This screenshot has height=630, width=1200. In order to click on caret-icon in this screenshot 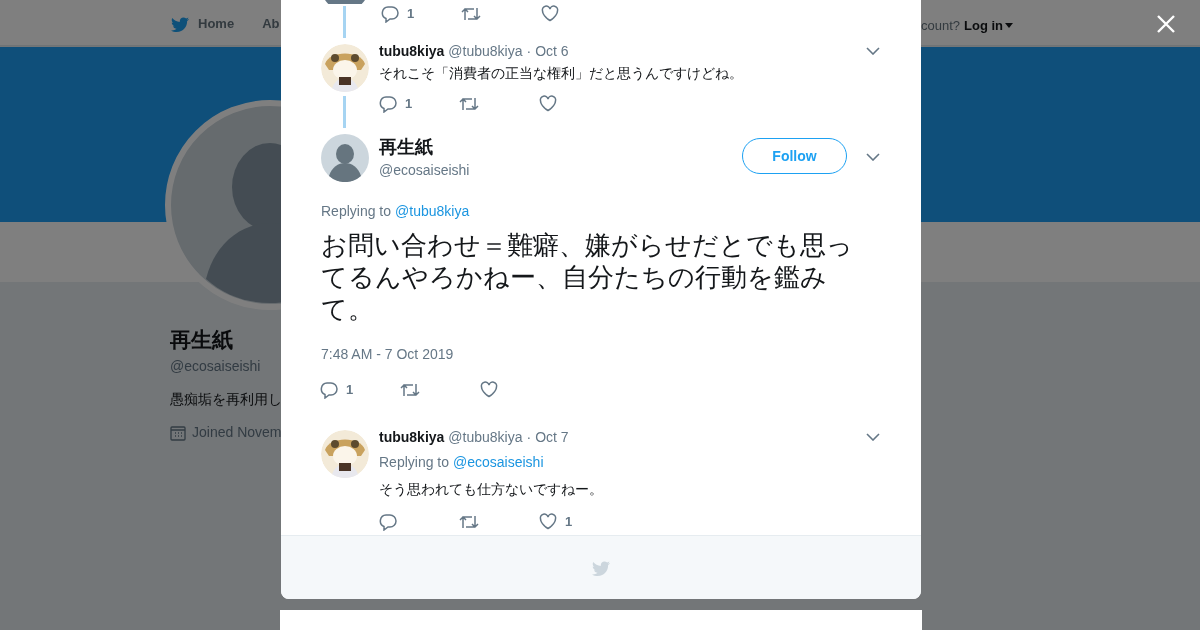, I will do `click(1009, 26)`.